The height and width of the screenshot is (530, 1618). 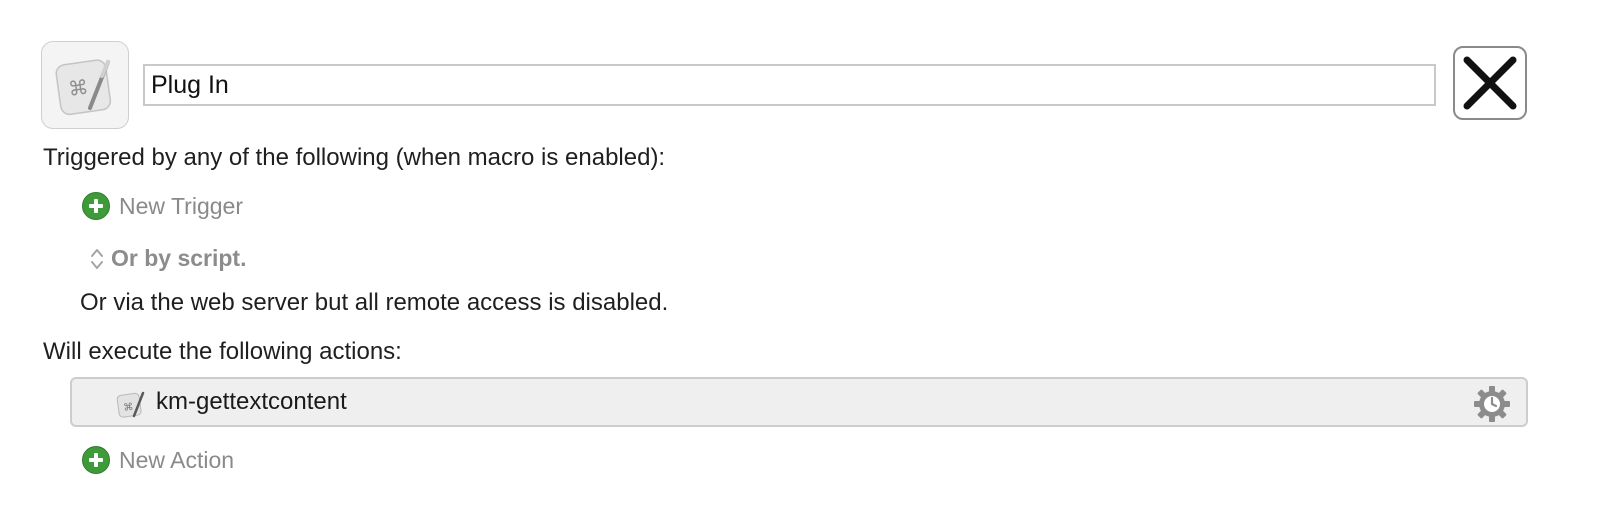 I want to click on action-item: ⌘ km-gettextcontent, so click(x=799, y=402).